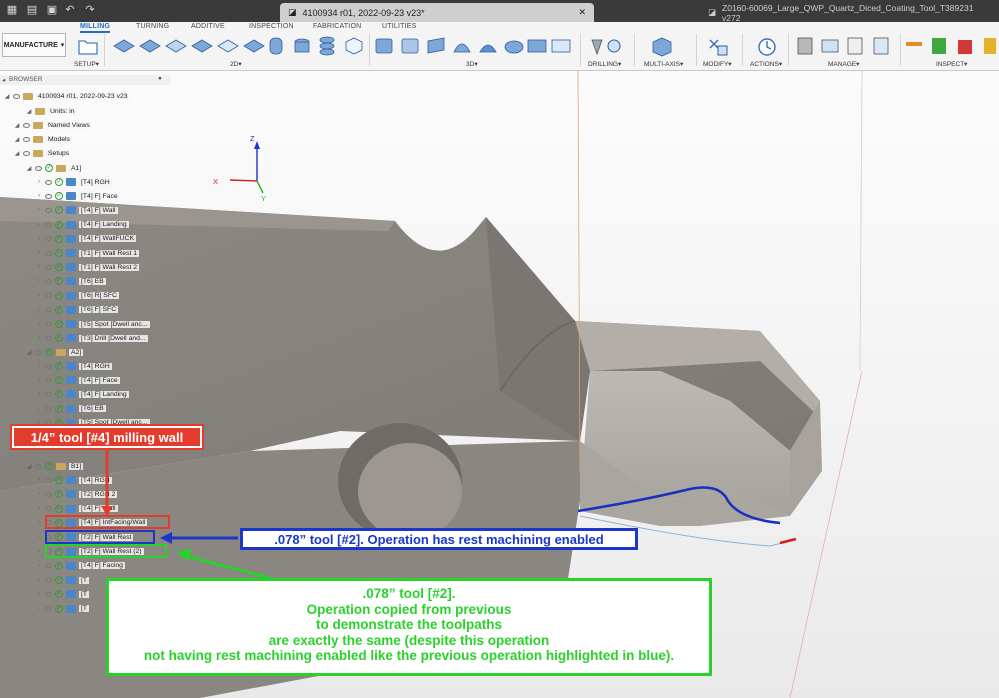 The width and height of the screenshot is (999, 698). I want to click on annotation-green-line: to demonstrate the toolpaths, so click(408, 624).